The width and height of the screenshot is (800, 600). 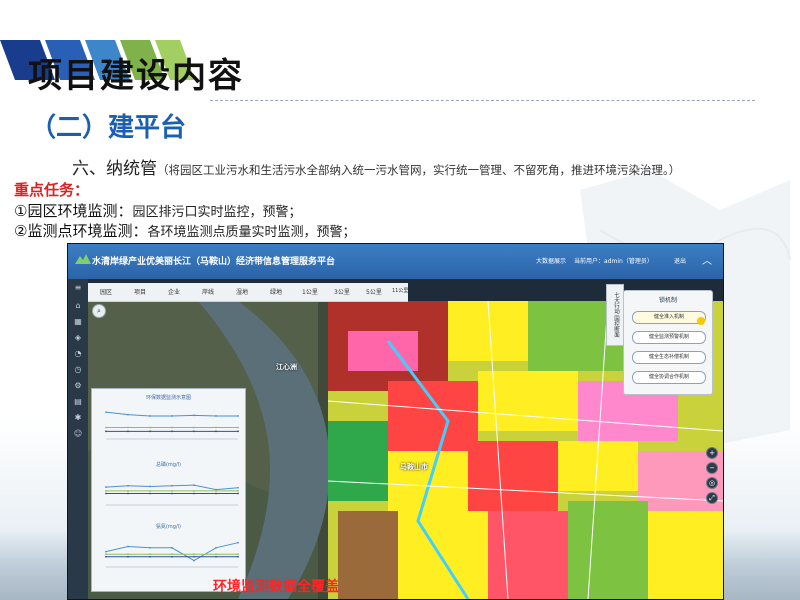 I want to click on tab-item: 企业, so click(x=174, y=291).